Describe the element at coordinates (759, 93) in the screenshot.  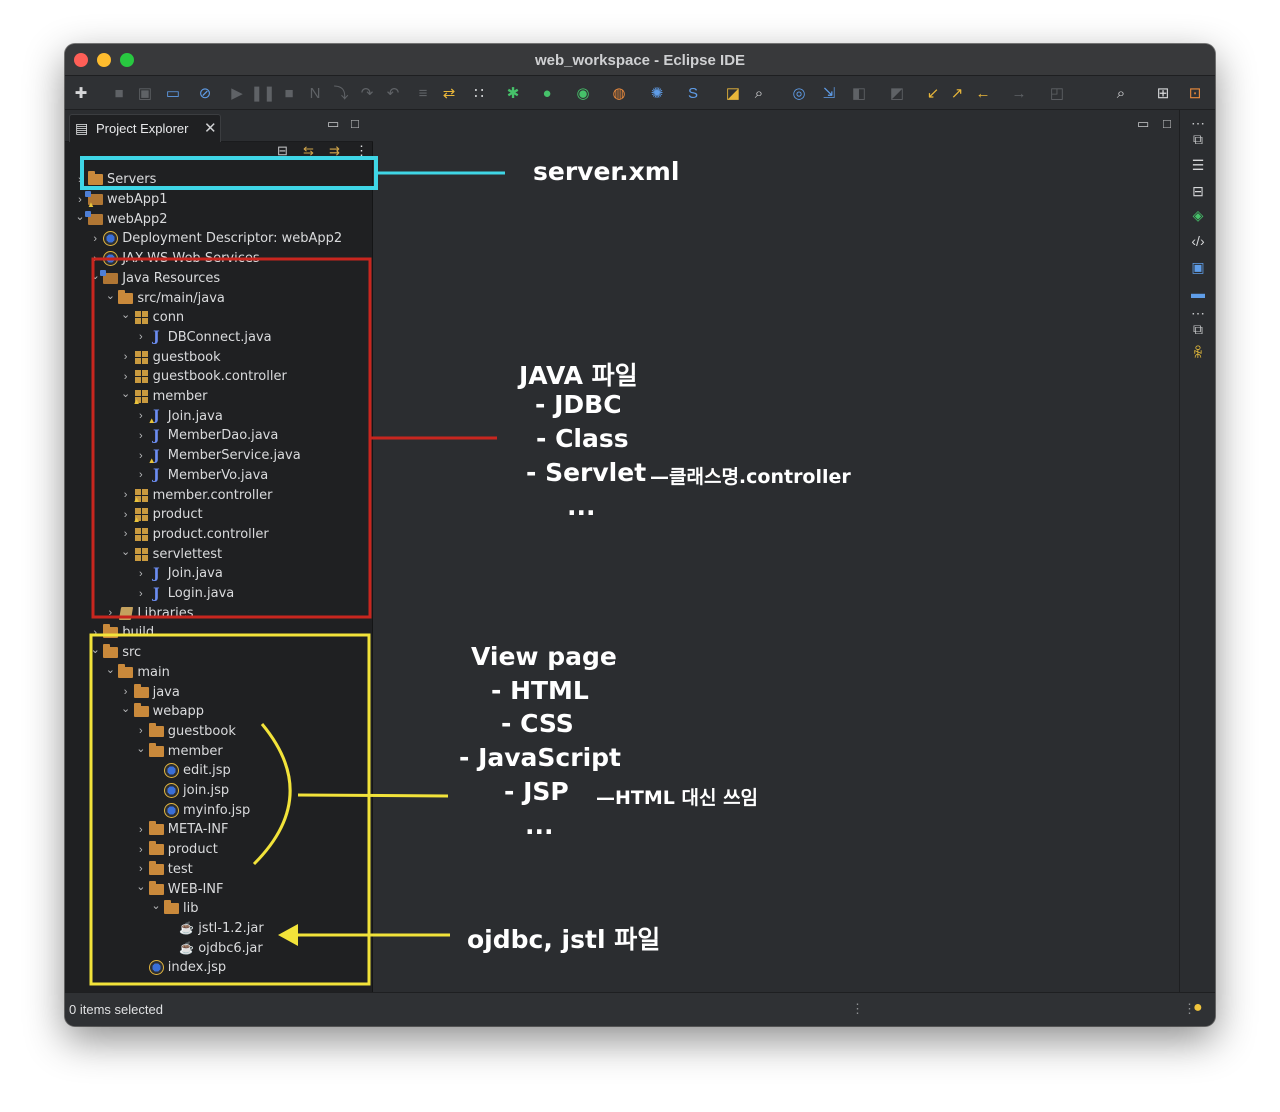
I see `search-toolbar-icon: ⌕` at that location.